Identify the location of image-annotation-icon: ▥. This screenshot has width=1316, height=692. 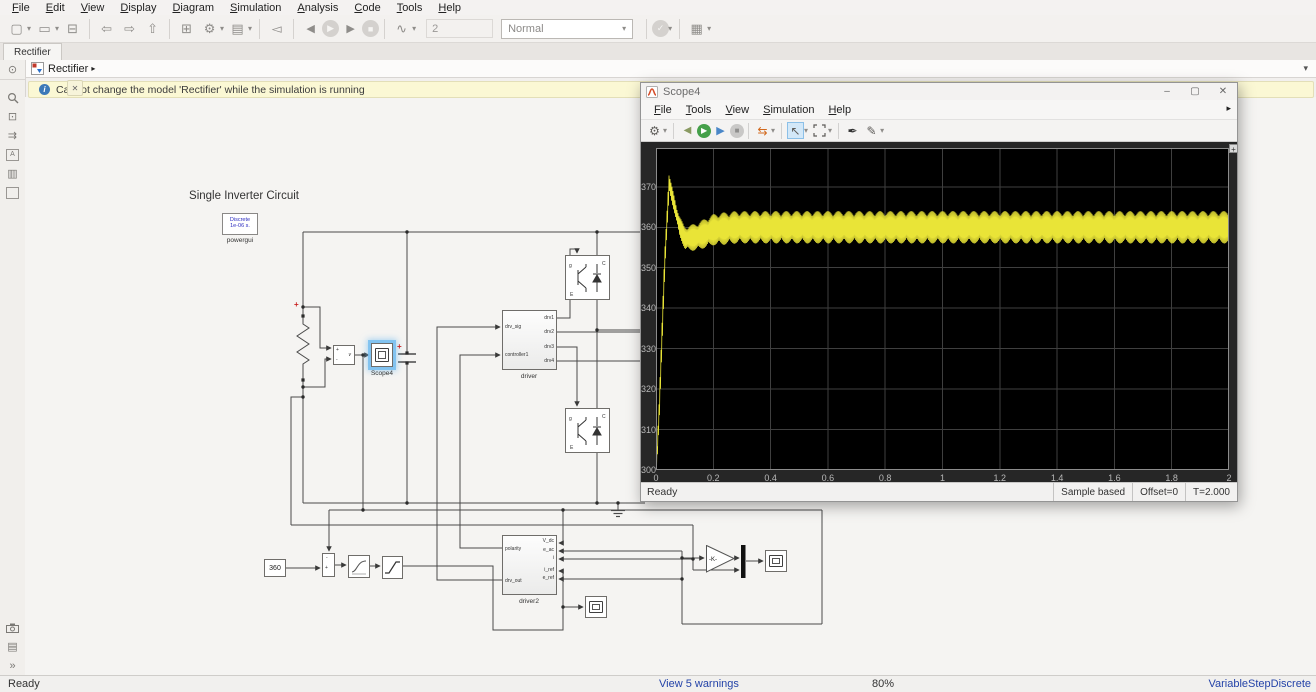
(12, 173).